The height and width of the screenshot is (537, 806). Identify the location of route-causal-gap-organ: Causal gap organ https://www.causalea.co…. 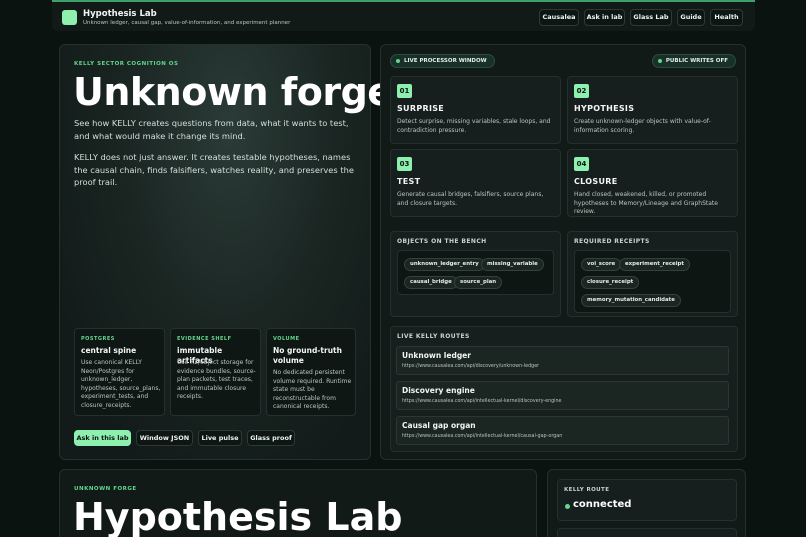
(562, 430).